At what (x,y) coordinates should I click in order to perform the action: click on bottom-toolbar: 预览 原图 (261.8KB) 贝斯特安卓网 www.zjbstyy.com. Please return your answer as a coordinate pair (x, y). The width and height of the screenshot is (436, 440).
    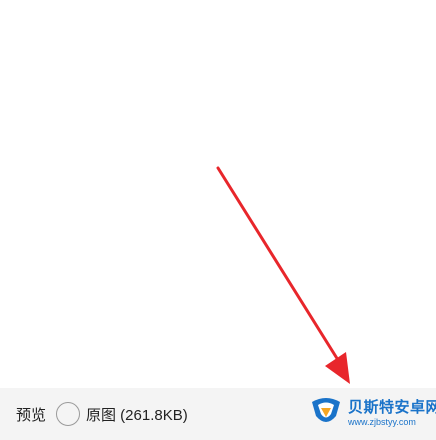
    Looking at the image, I should click on (218, 414).